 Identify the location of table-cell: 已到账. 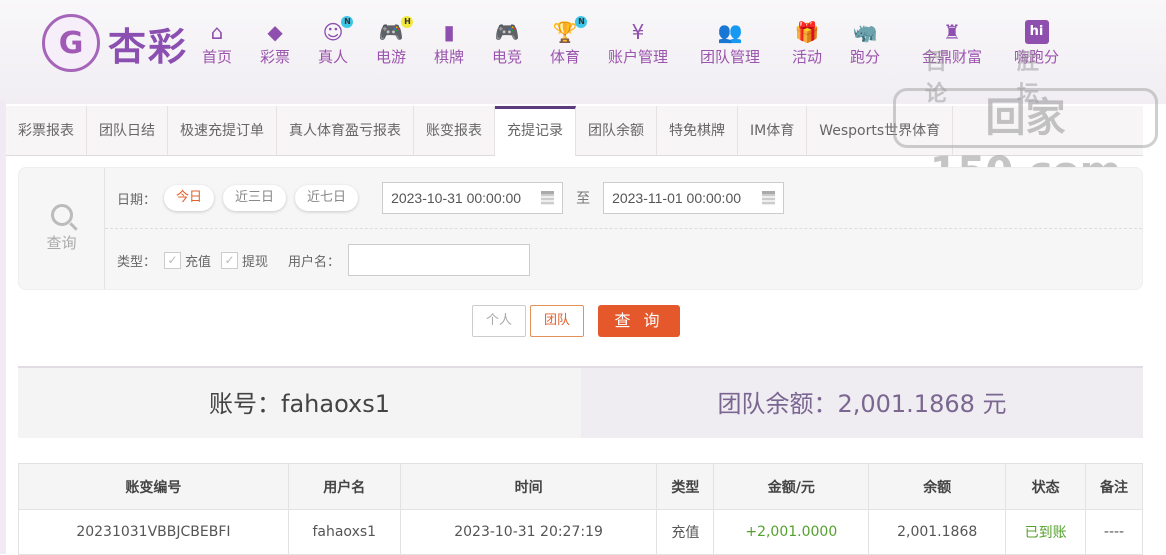
(1046, 532).